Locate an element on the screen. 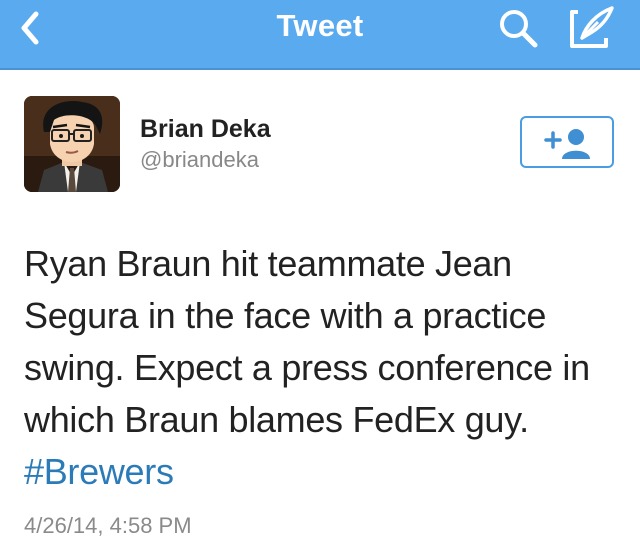 This screenshot has height=555, width=640. follow-button is located at coordinates (567, 142).